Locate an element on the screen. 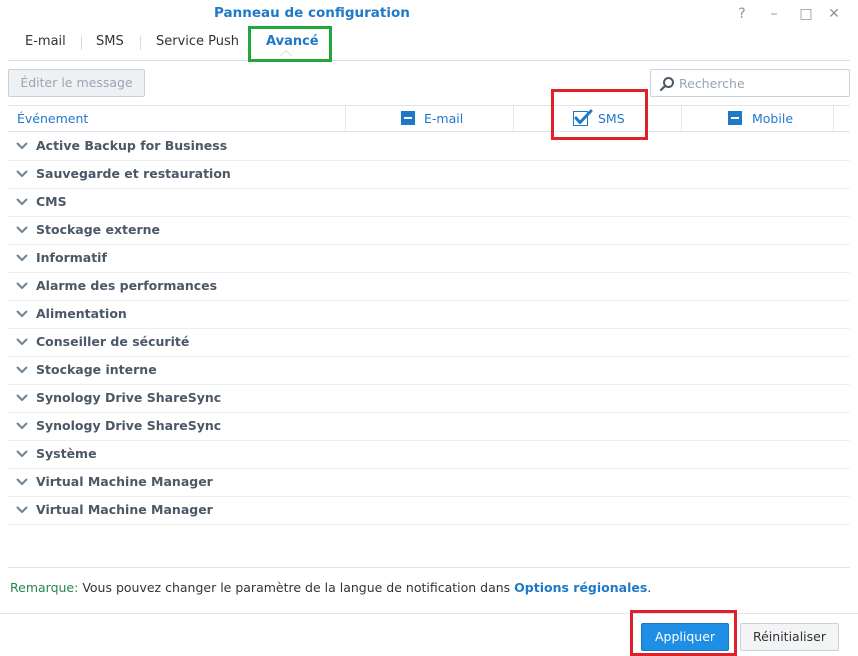 Image resolution: width=858 pixels, height=656 pixels. table-row: Active Backup for Business is located at coordinates (429, 147).